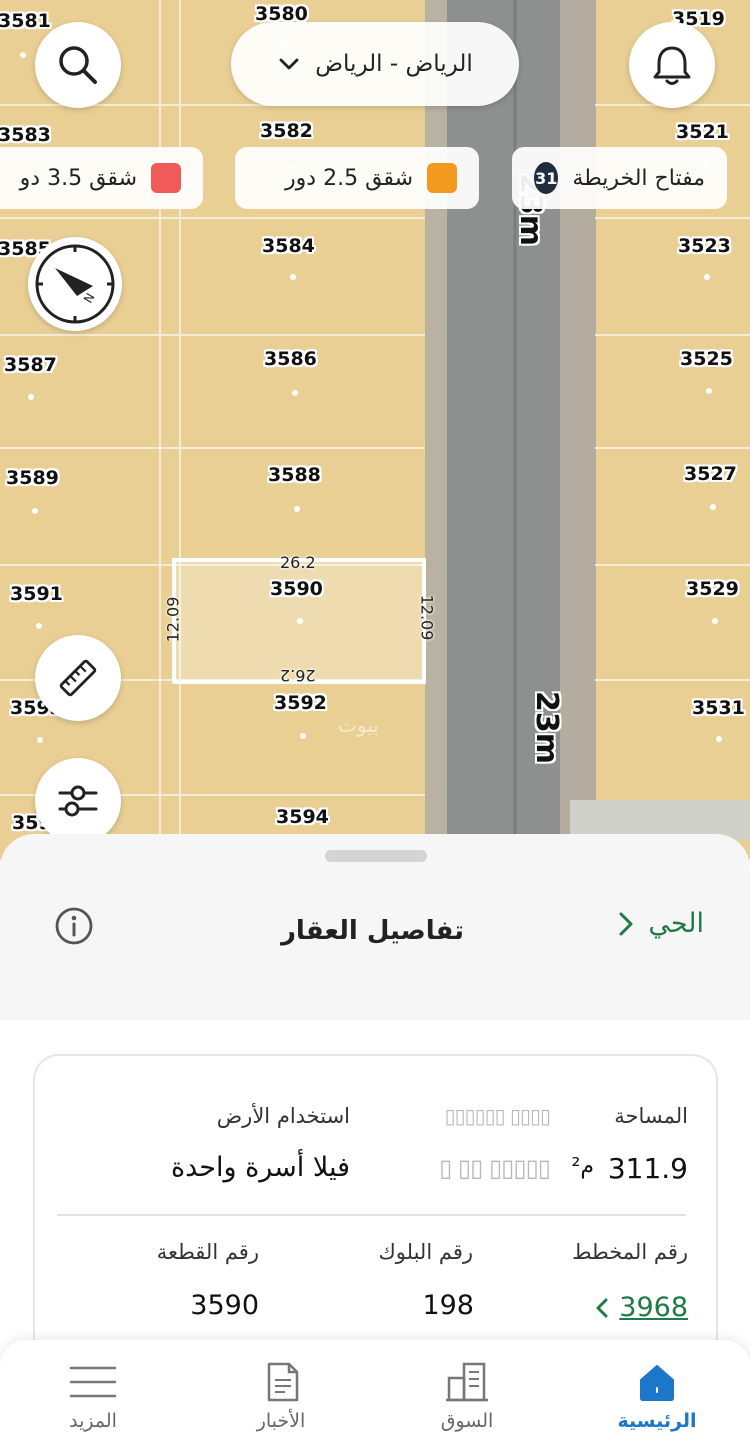 The width and height of the screenshot is (750, 1450). I want to click on city-selector-label: الرياض - الرياض, so click(394, 64).